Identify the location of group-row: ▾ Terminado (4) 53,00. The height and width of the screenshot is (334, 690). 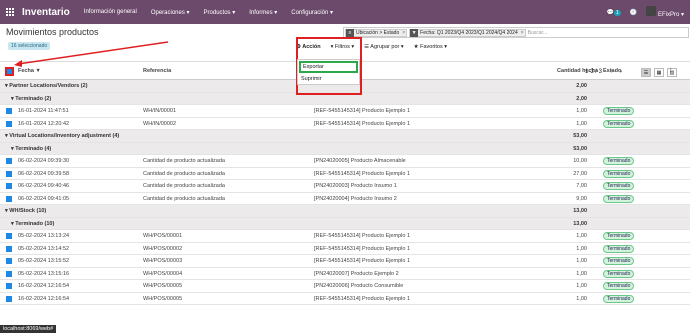
(345, 148).